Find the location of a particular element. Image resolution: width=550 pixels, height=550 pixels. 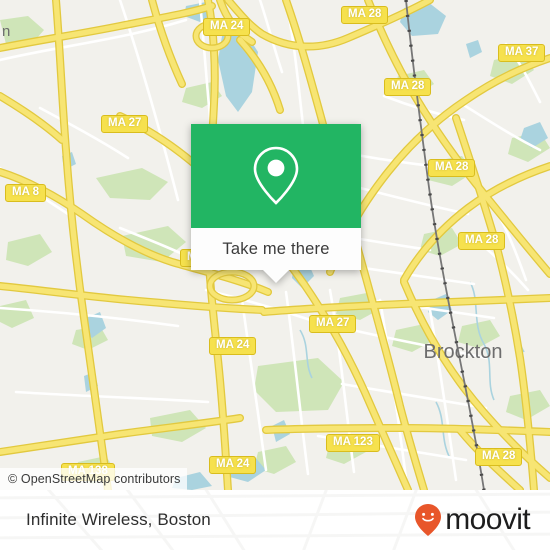

map-attribution: © OpenStreetMap contributors is located at coordinates (93, 479).